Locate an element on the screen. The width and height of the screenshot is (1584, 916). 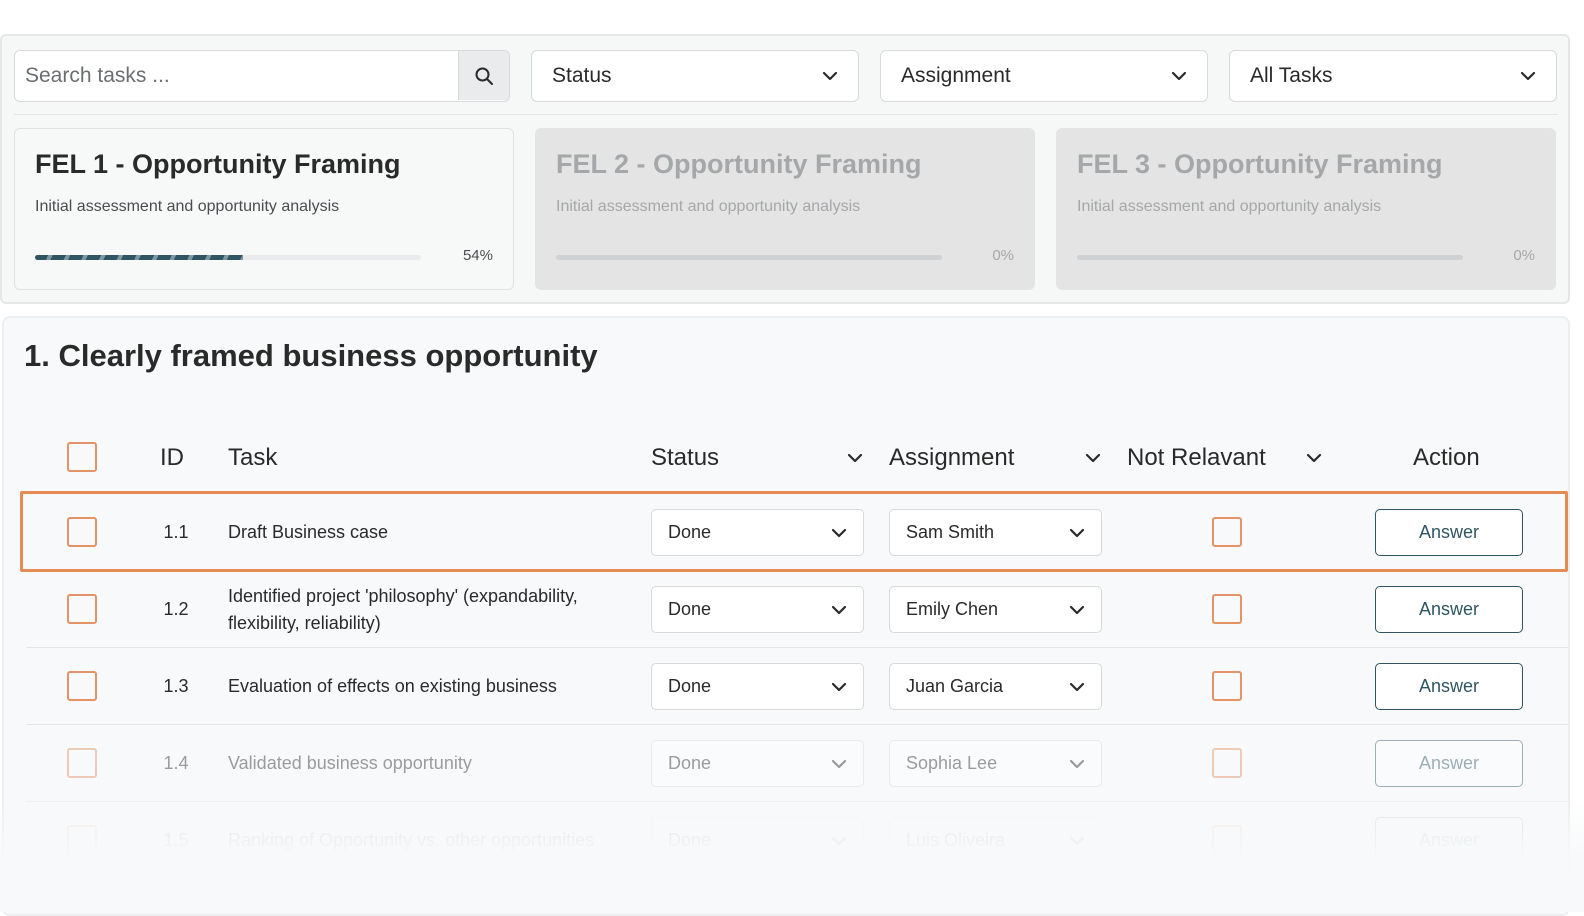
row-assignee-value: Emily Chen is located at coordinates (952, 609).